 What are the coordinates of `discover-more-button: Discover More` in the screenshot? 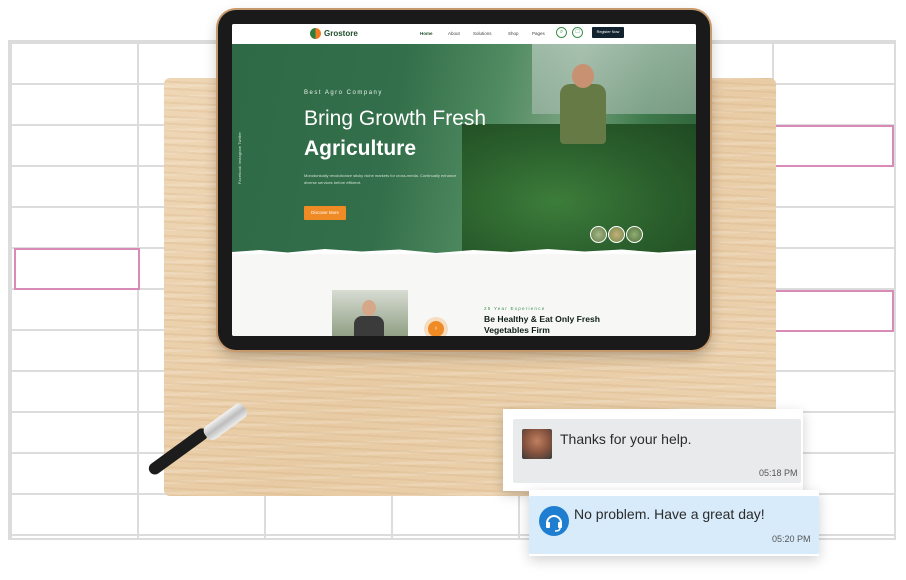 It's located at (325, 213).